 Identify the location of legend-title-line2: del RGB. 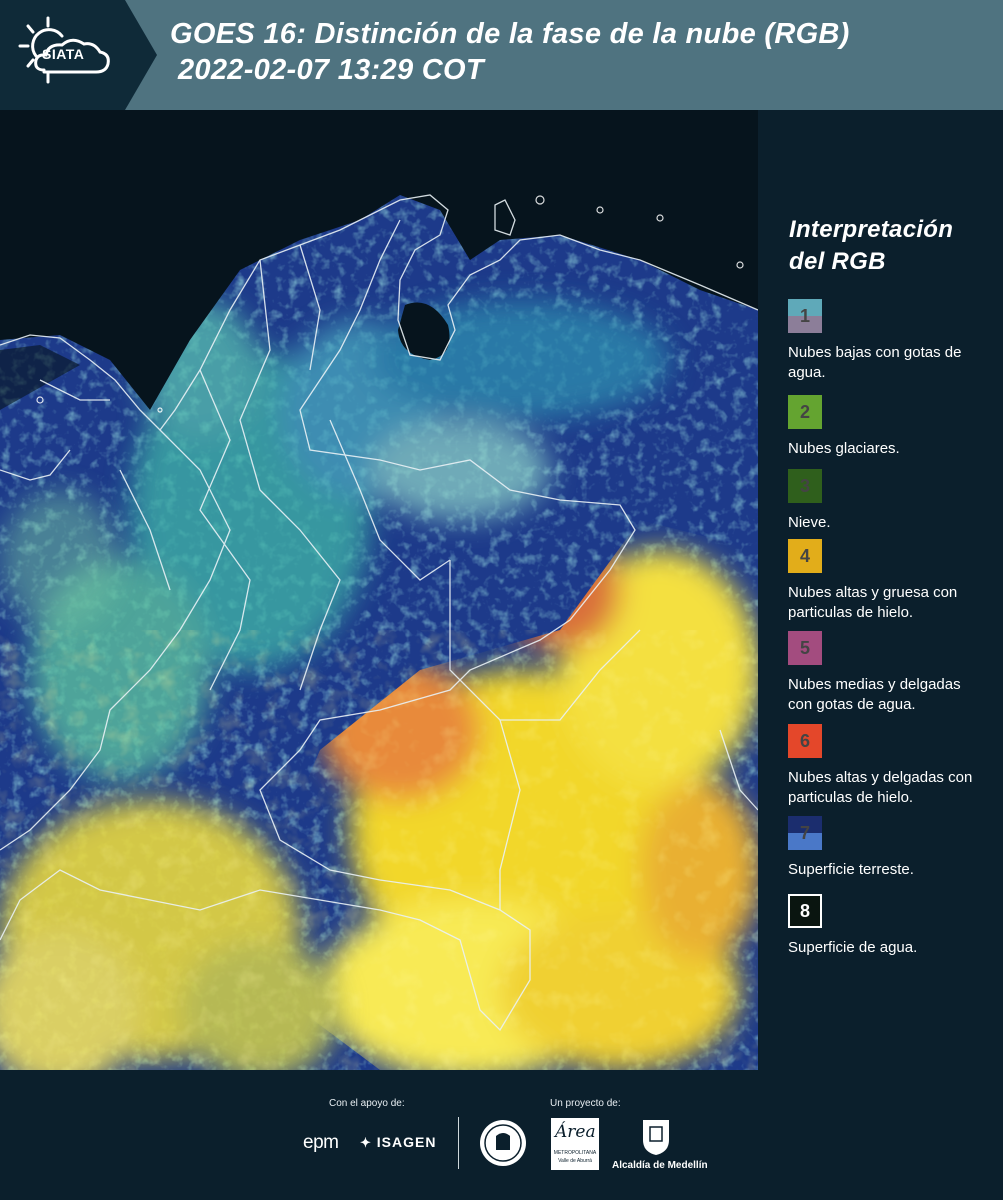
(837, 261).